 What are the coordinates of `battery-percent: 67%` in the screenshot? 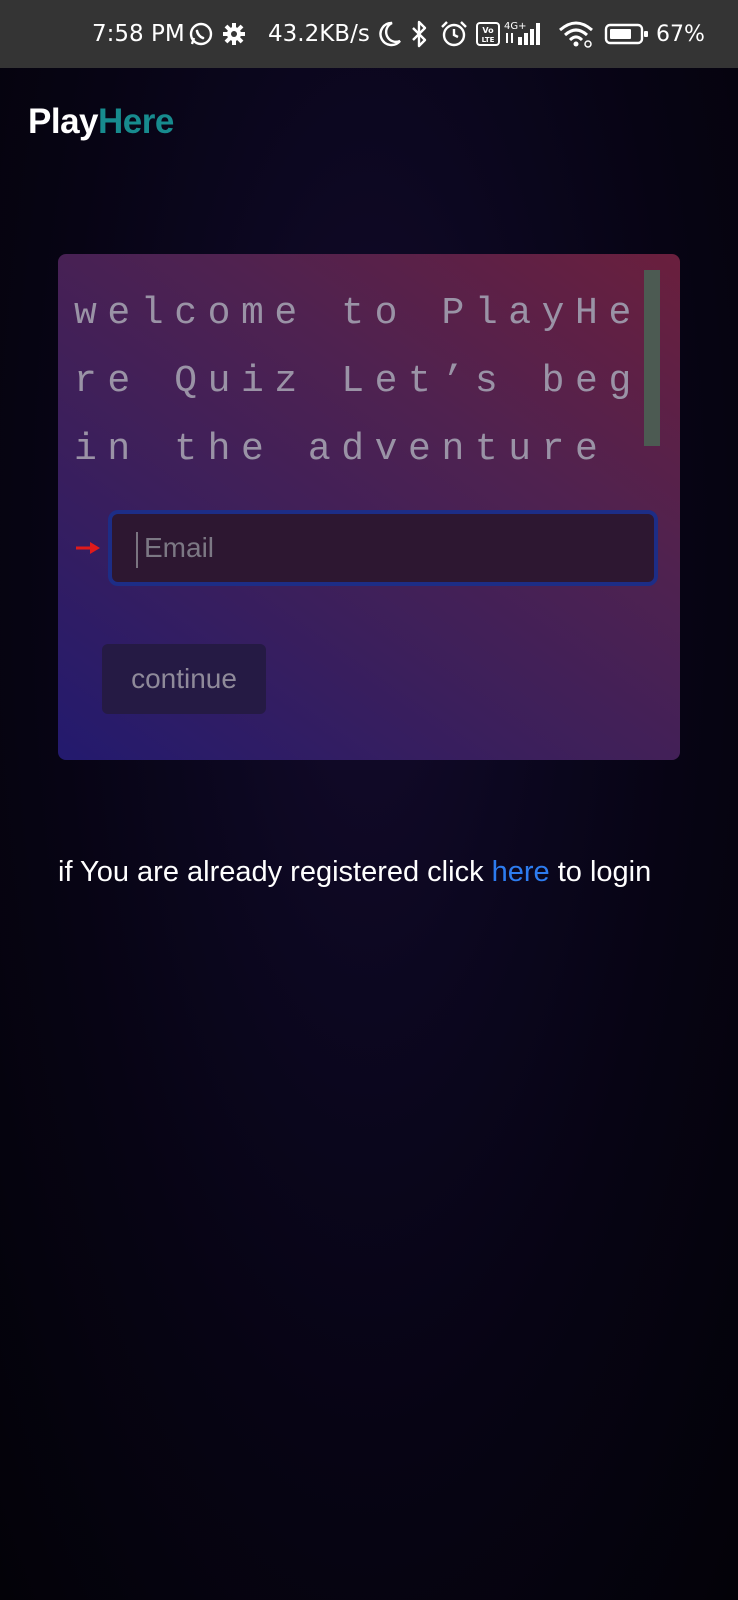 It's located at (680, 34).